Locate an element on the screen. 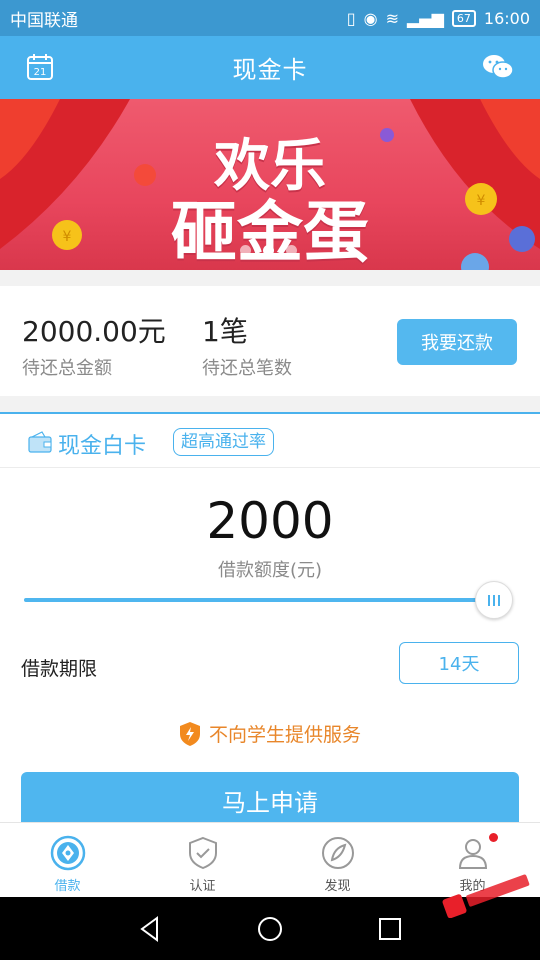 The image size is (540, 960). carrier-name: 中国联通 is located at coordinates (44, 20).